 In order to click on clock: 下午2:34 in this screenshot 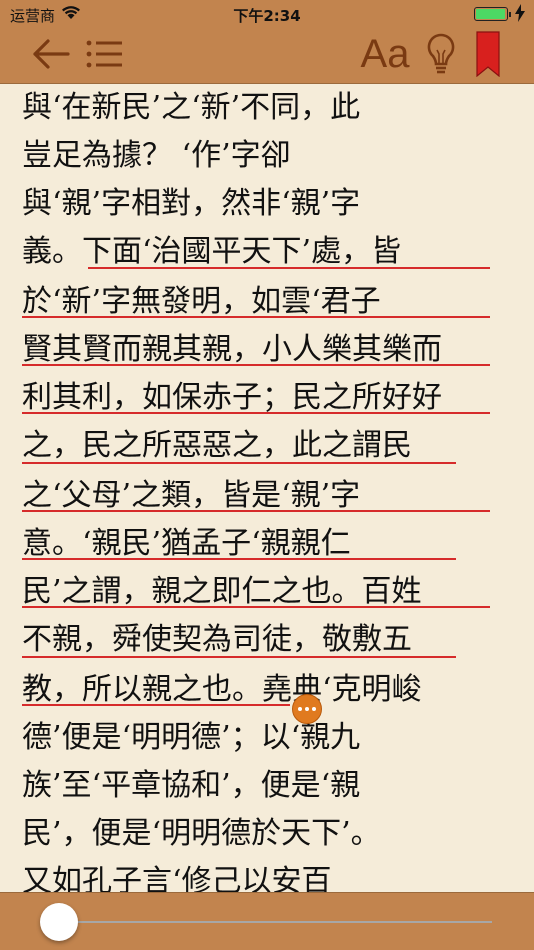, I will do `click(267, 16)`.